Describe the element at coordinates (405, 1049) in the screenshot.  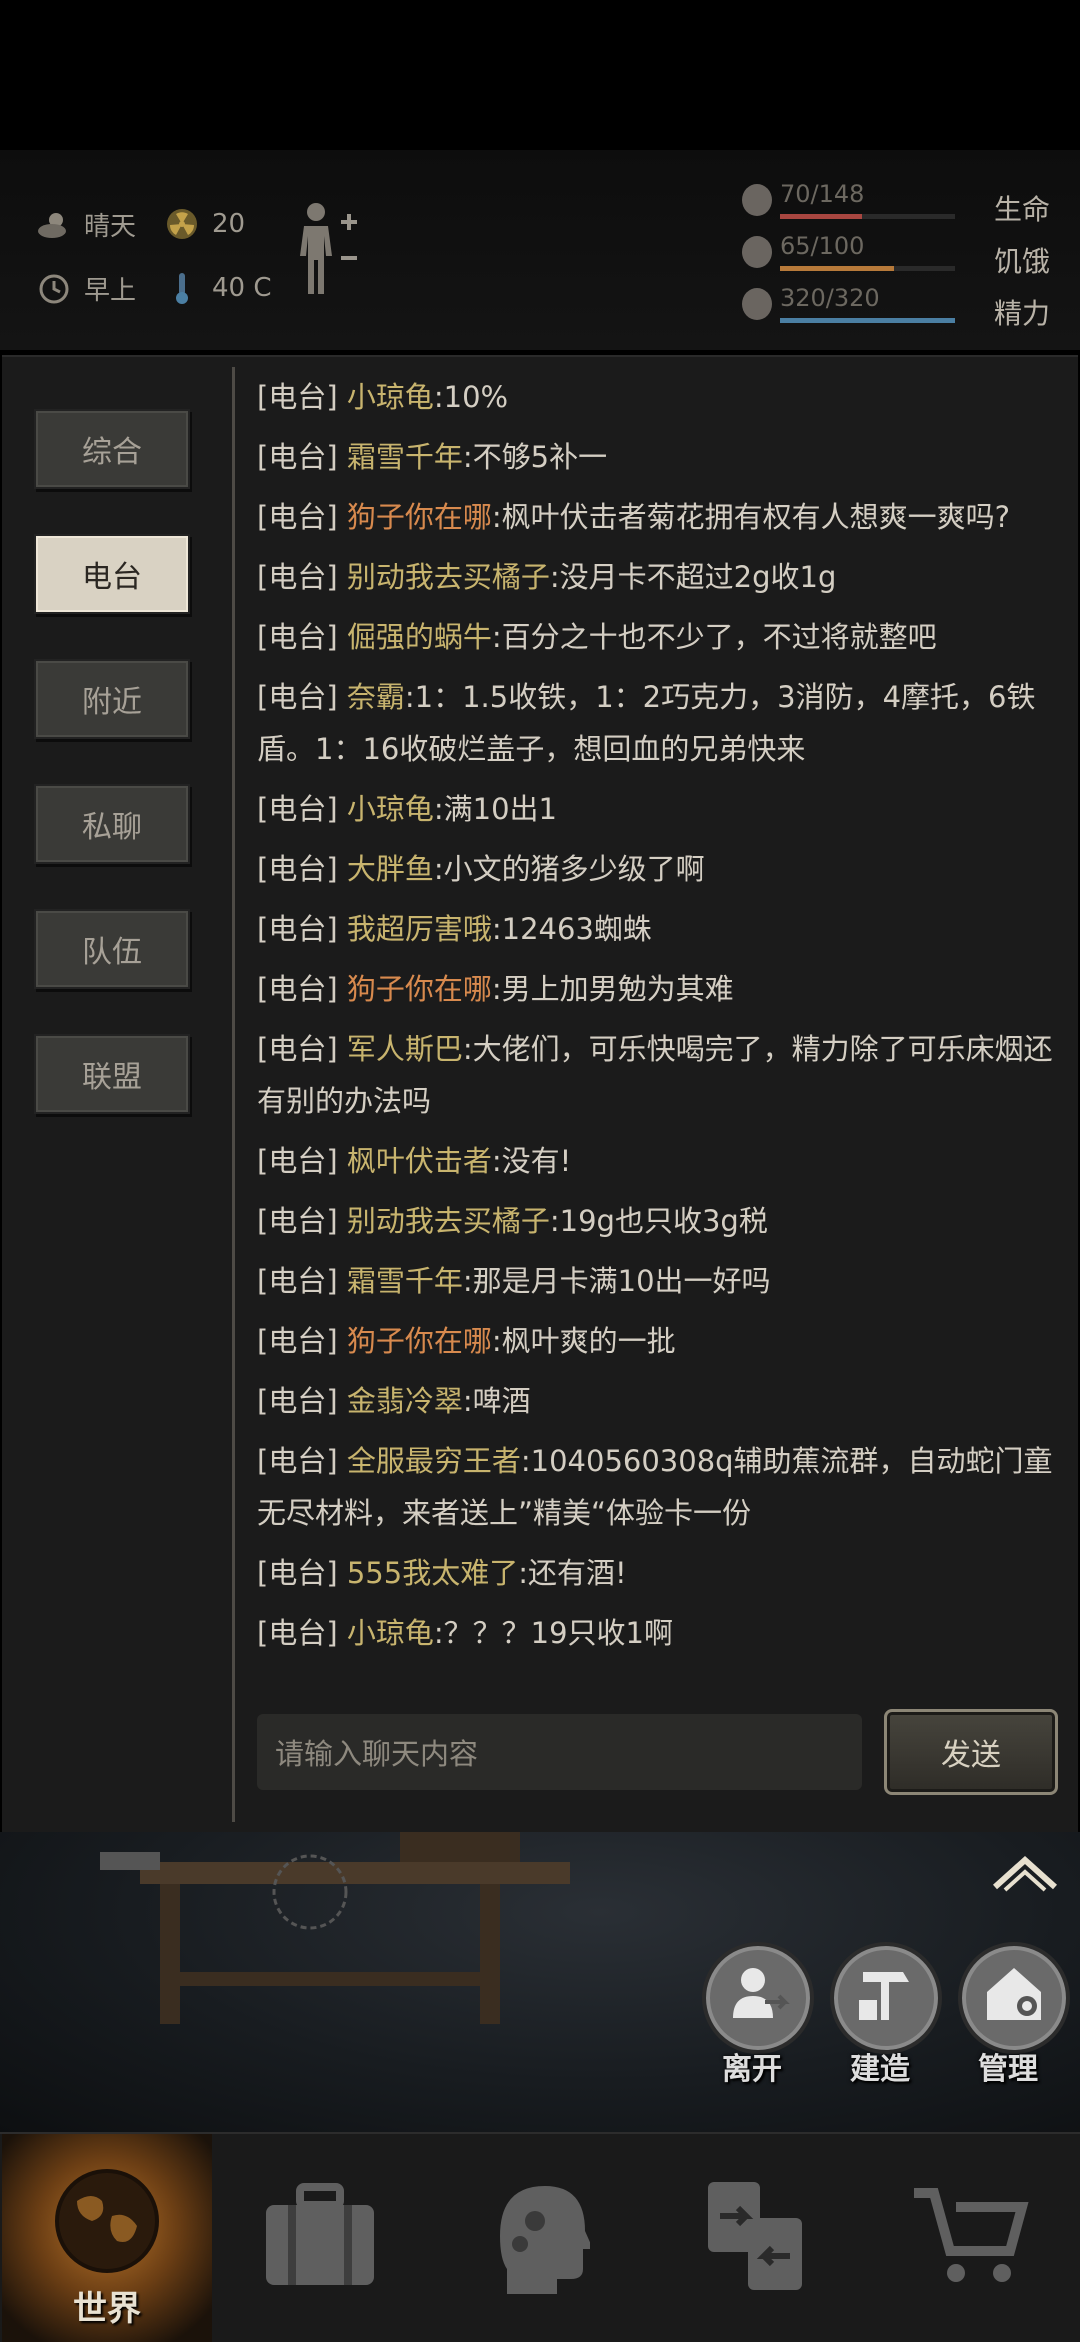
I see `message-sender: 军人斯巴` at that location.